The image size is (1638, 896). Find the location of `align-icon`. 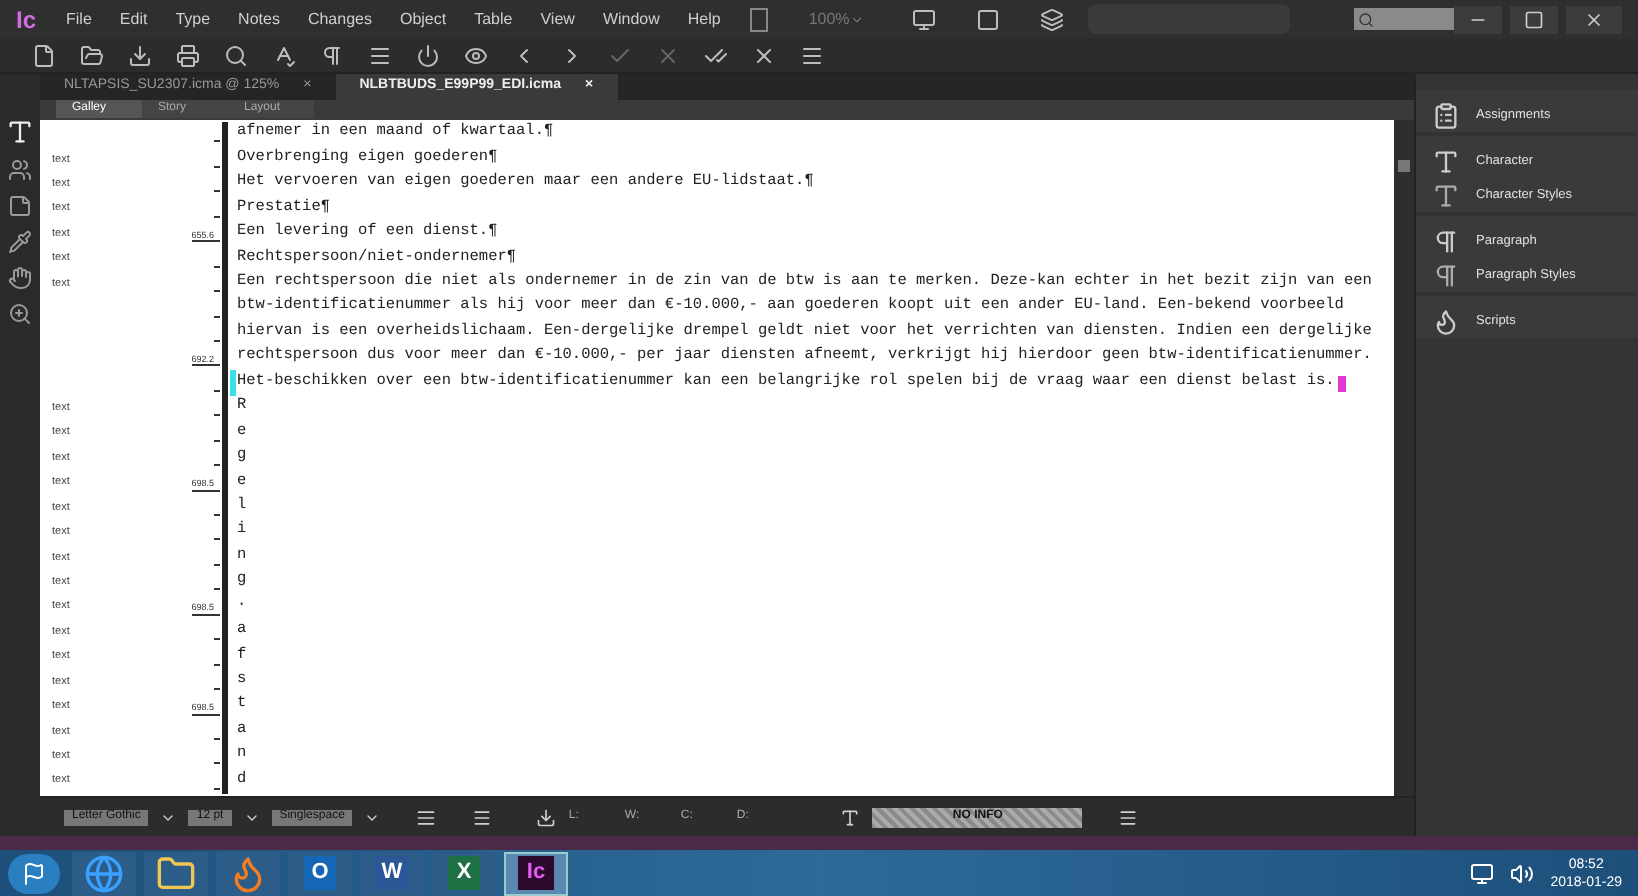

align-icon is located at coordinates (426, 817).